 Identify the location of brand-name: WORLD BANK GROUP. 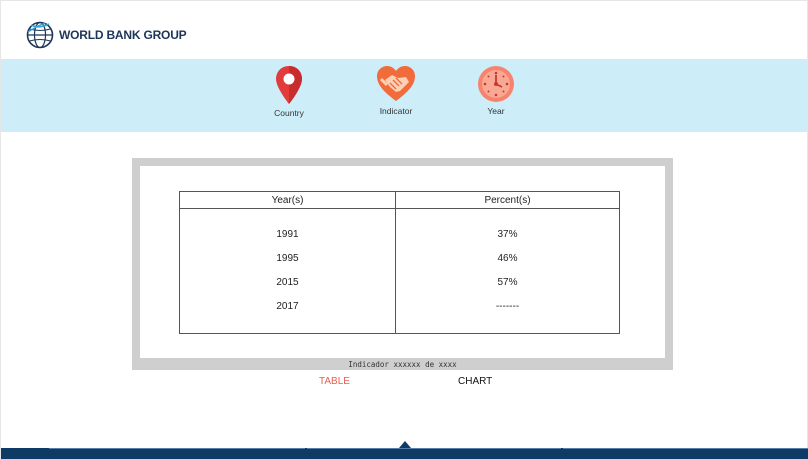
(123, 35).